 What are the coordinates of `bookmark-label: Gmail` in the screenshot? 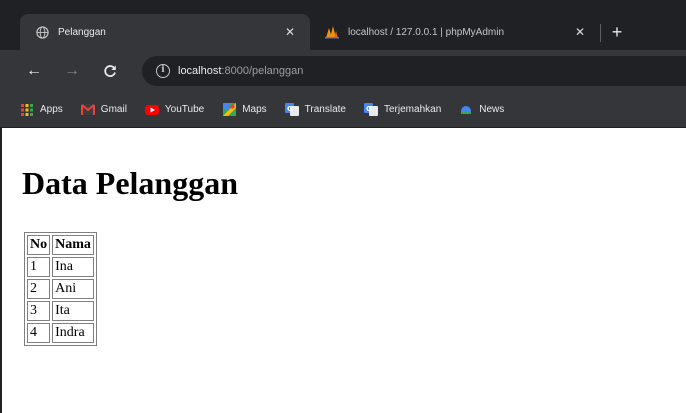 It's located at (113, 109).